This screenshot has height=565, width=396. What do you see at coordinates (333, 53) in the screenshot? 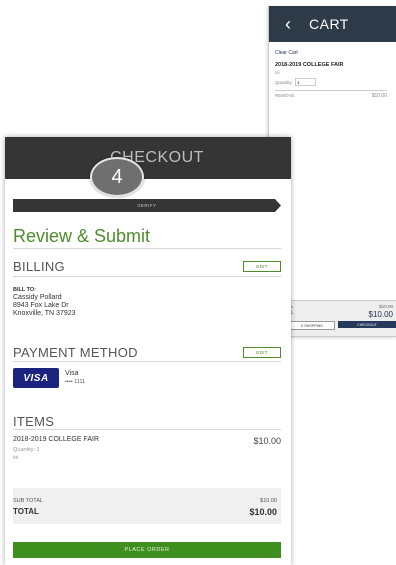
I see `clear-cart-link: Clear Cart` at bounding box center [333, 53].